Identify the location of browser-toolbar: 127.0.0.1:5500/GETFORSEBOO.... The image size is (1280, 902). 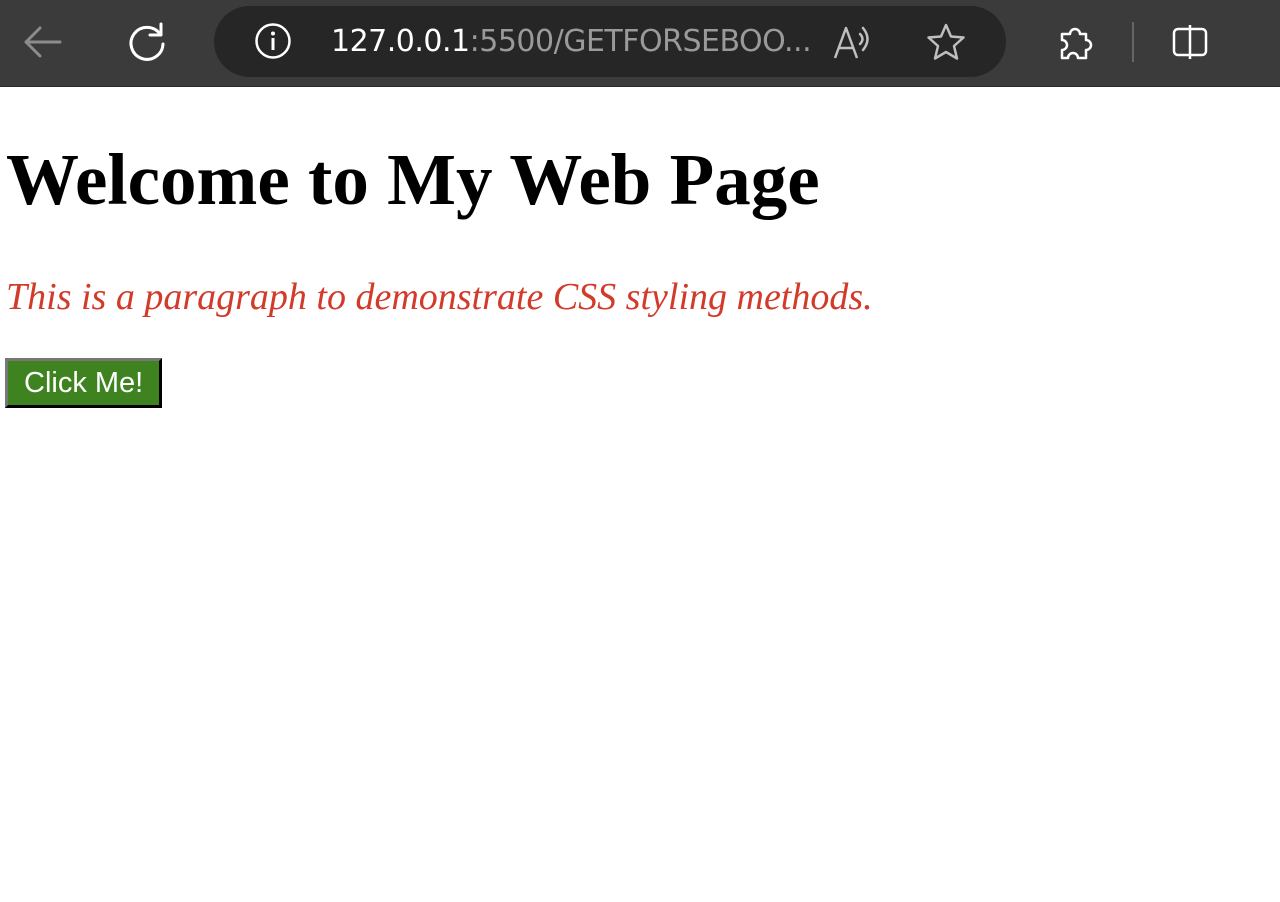
(640, 43).